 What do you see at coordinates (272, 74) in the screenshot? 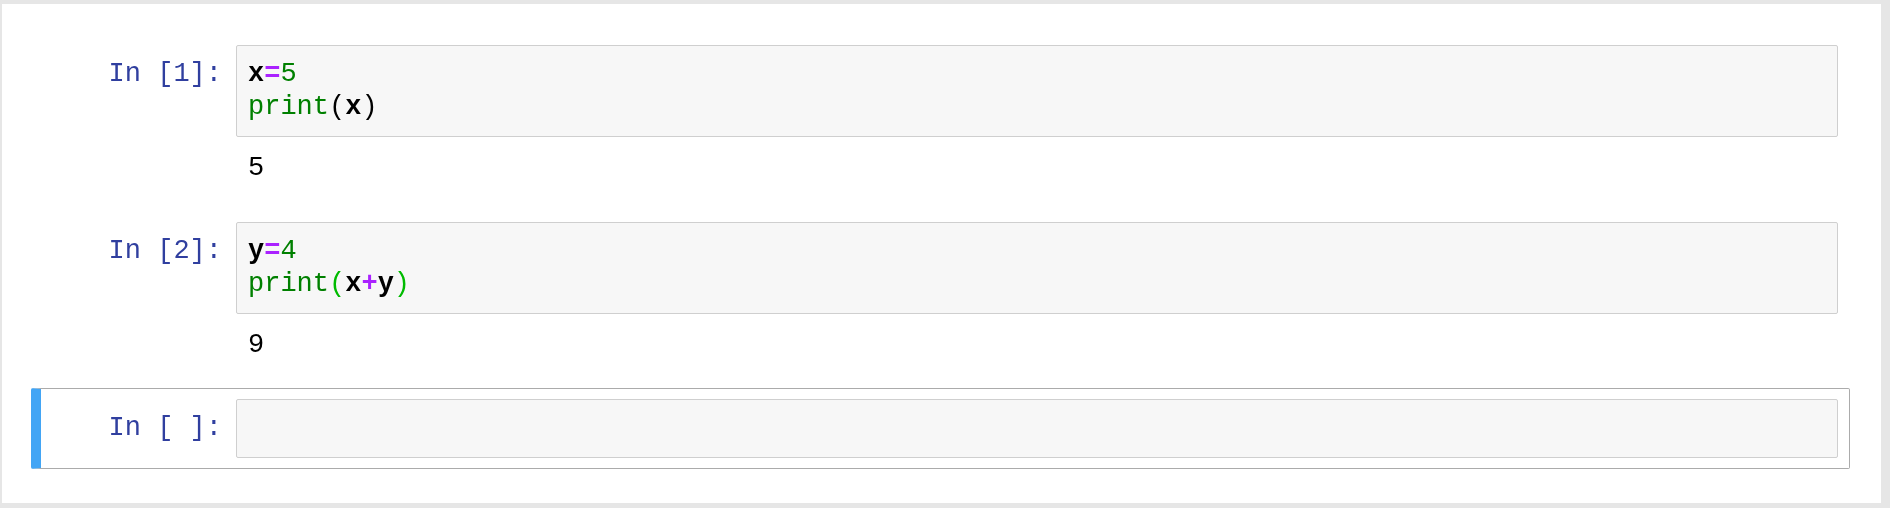
I see `code-line: x=5` at bounding box center [272, 74].